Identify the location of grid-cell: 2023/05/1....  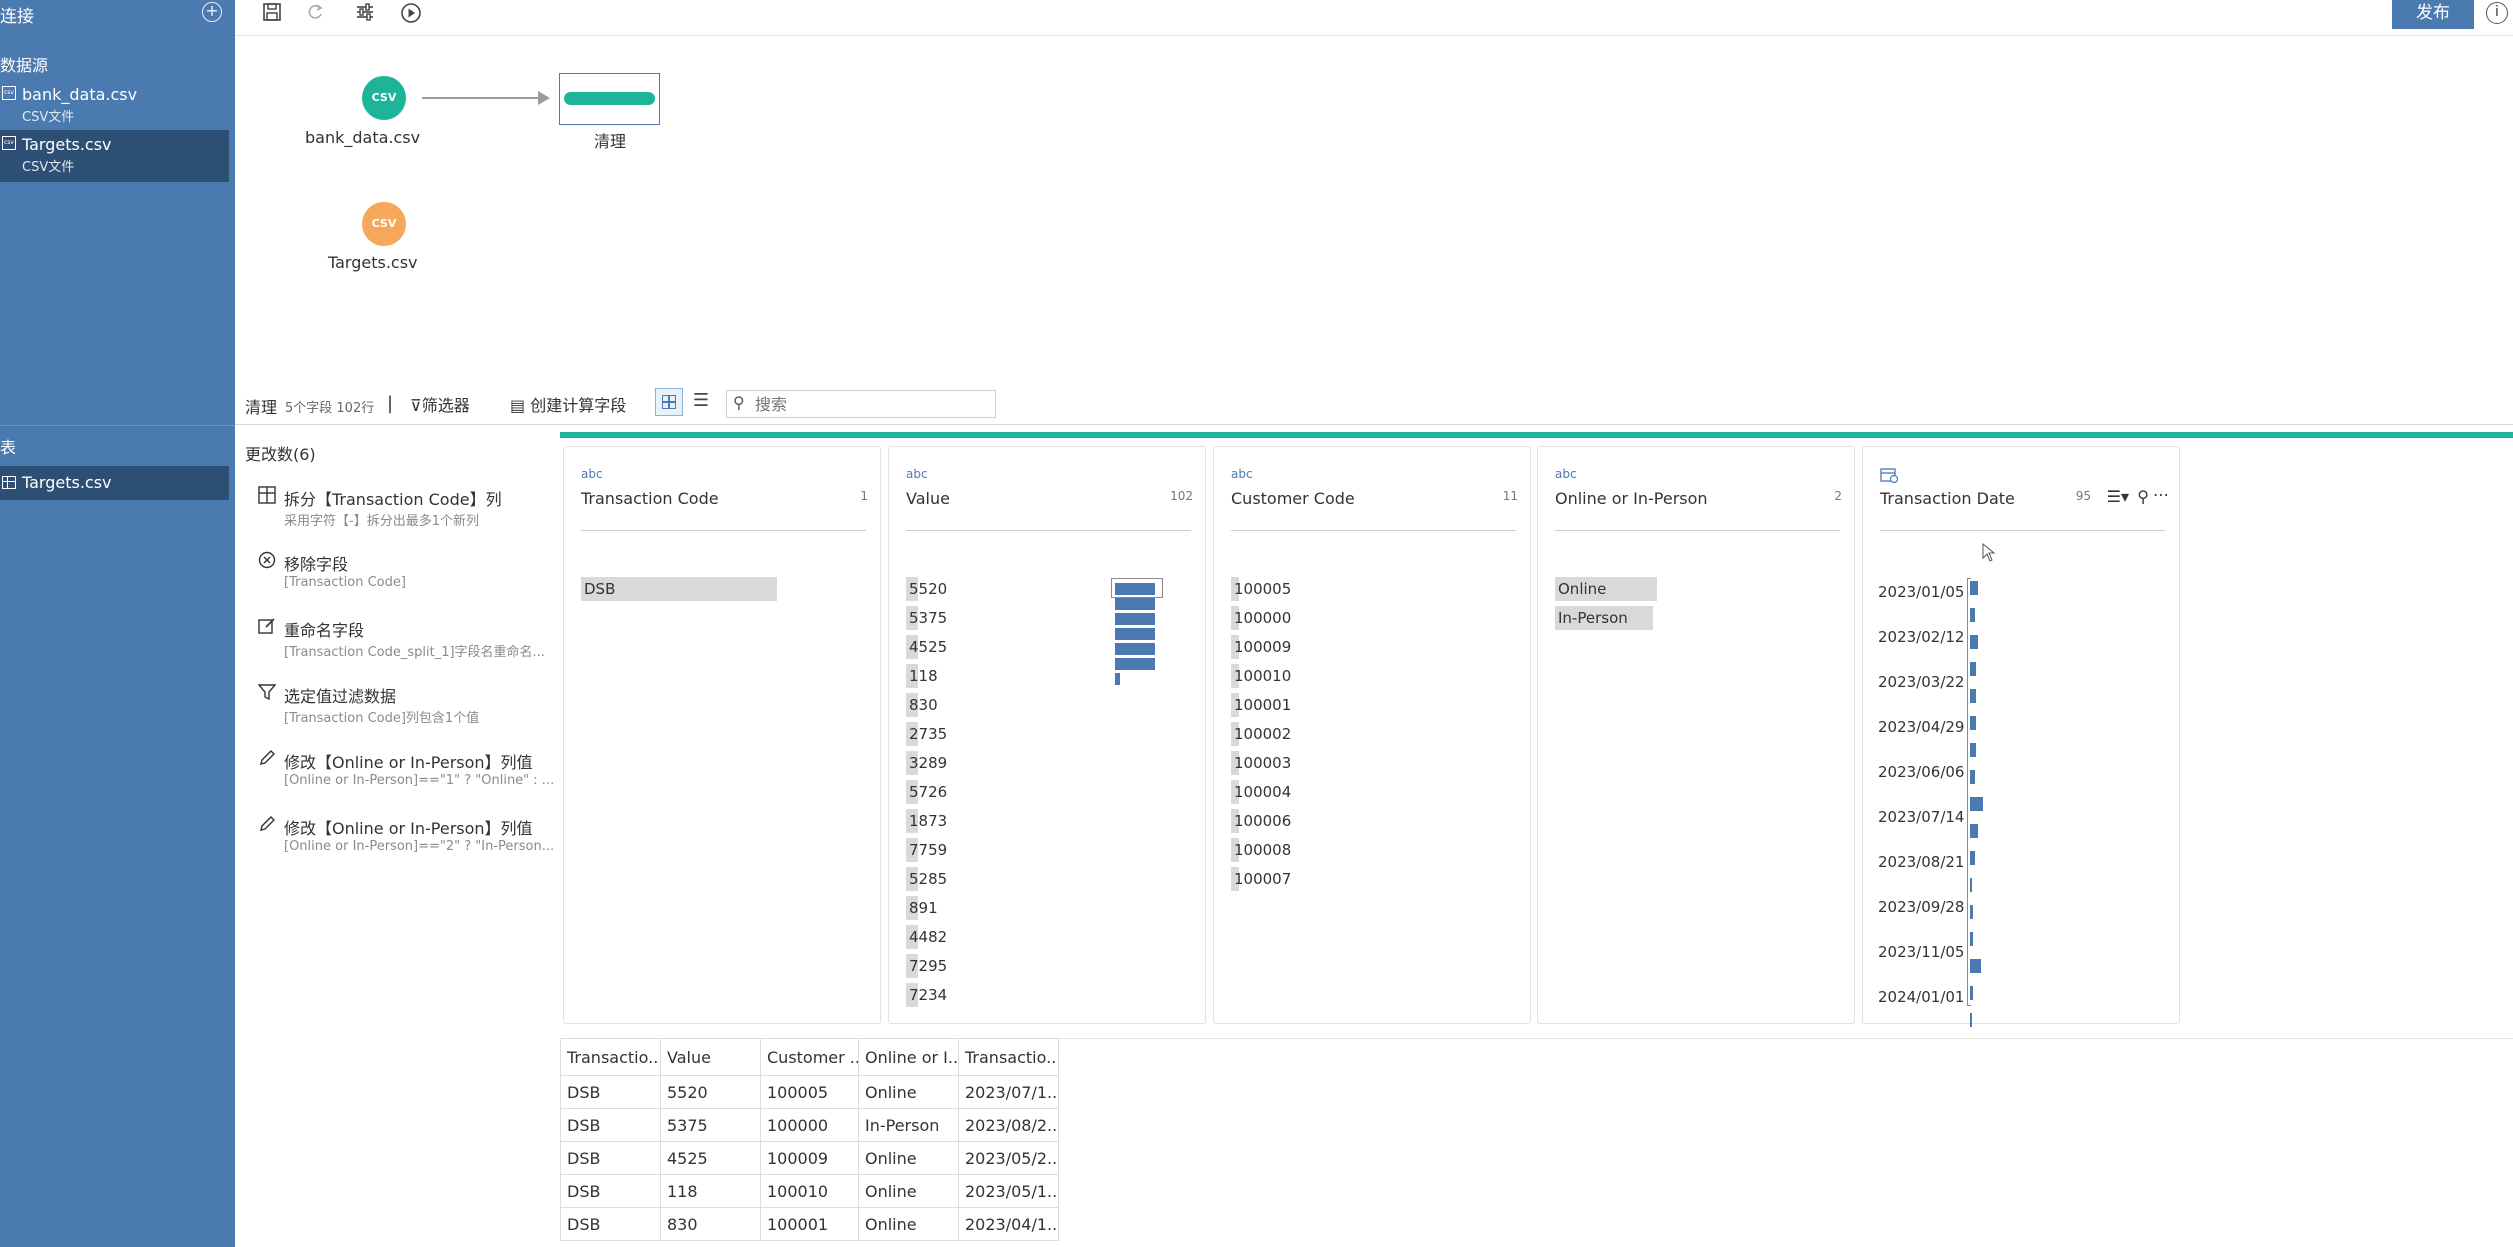
(1008, 1191).